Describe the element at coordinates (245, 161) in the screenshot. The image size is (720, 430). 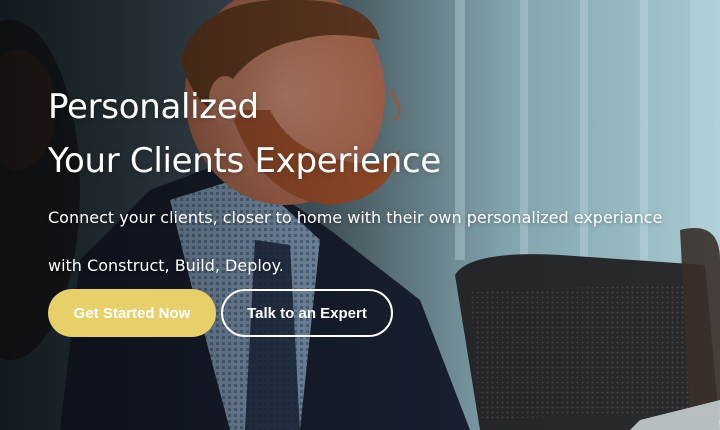
I see `hero-headline-line2: Your Clients Experience` at that location.